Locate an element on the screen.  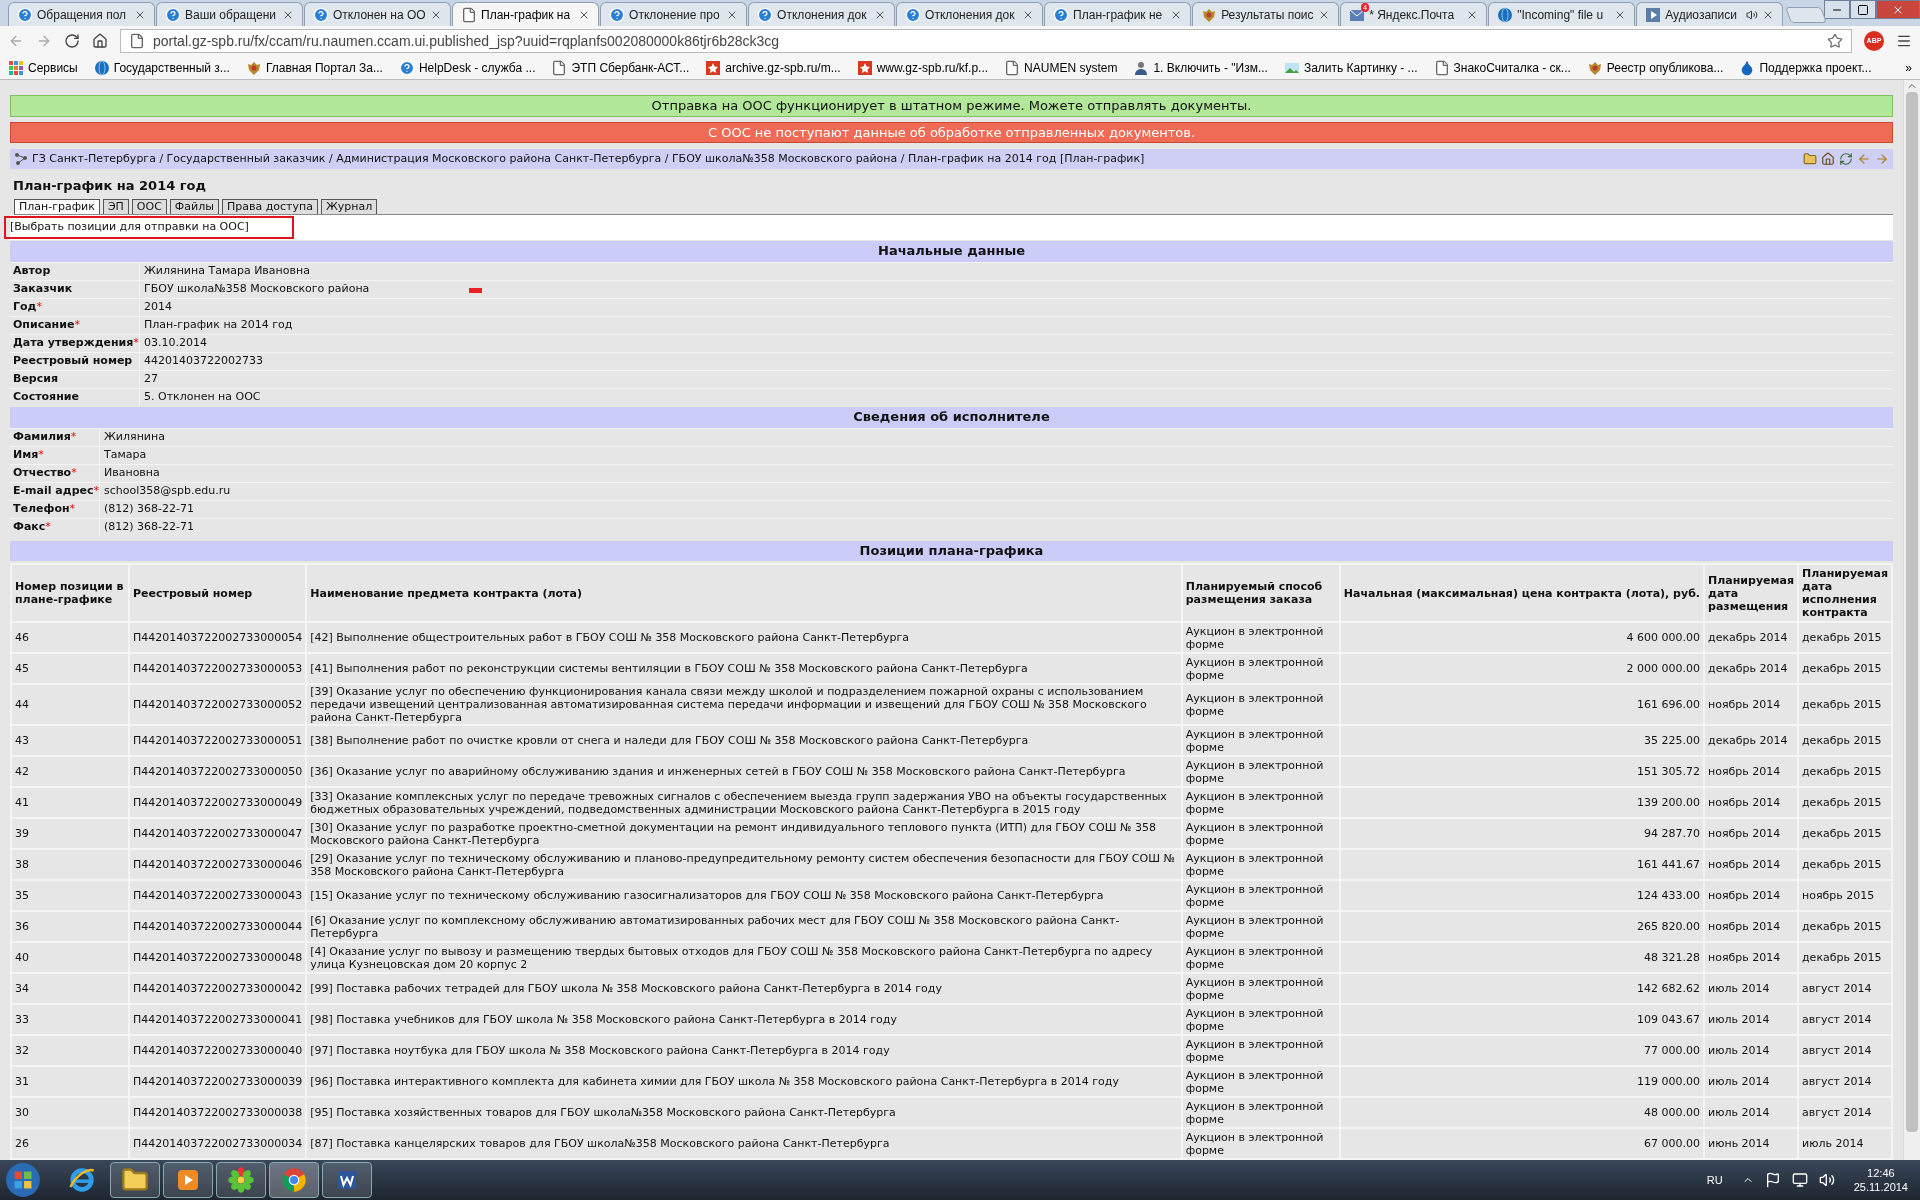
browser-tab: Отклонение про is located at coordinates (674, 14).